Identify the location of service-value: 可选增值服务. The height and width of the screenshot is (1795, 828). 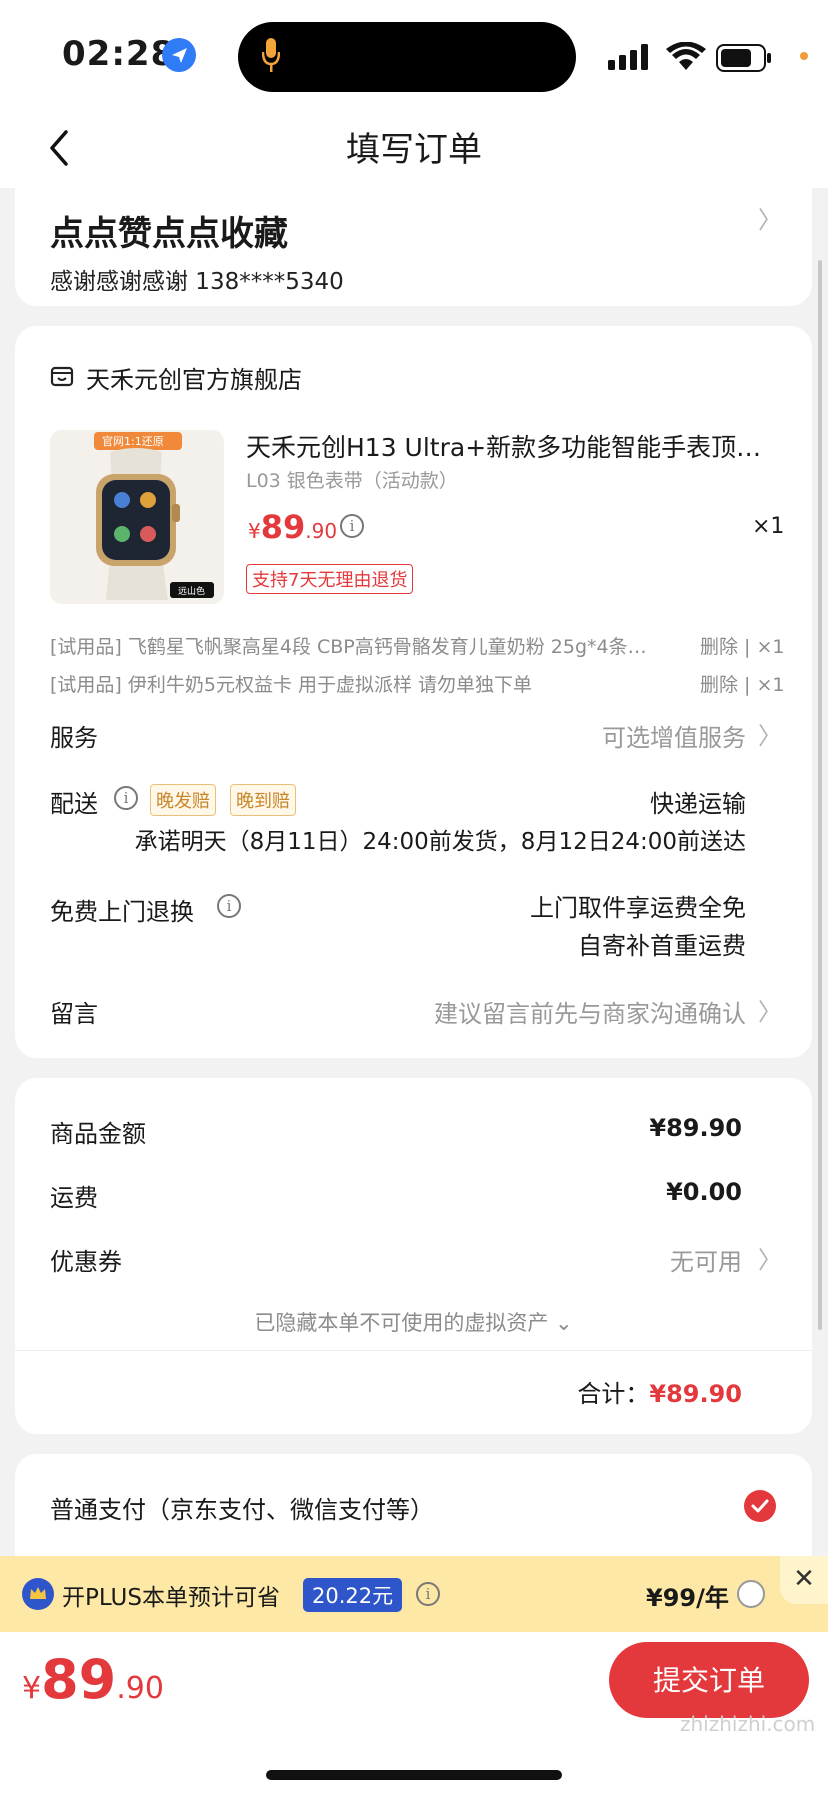
(613, 735).